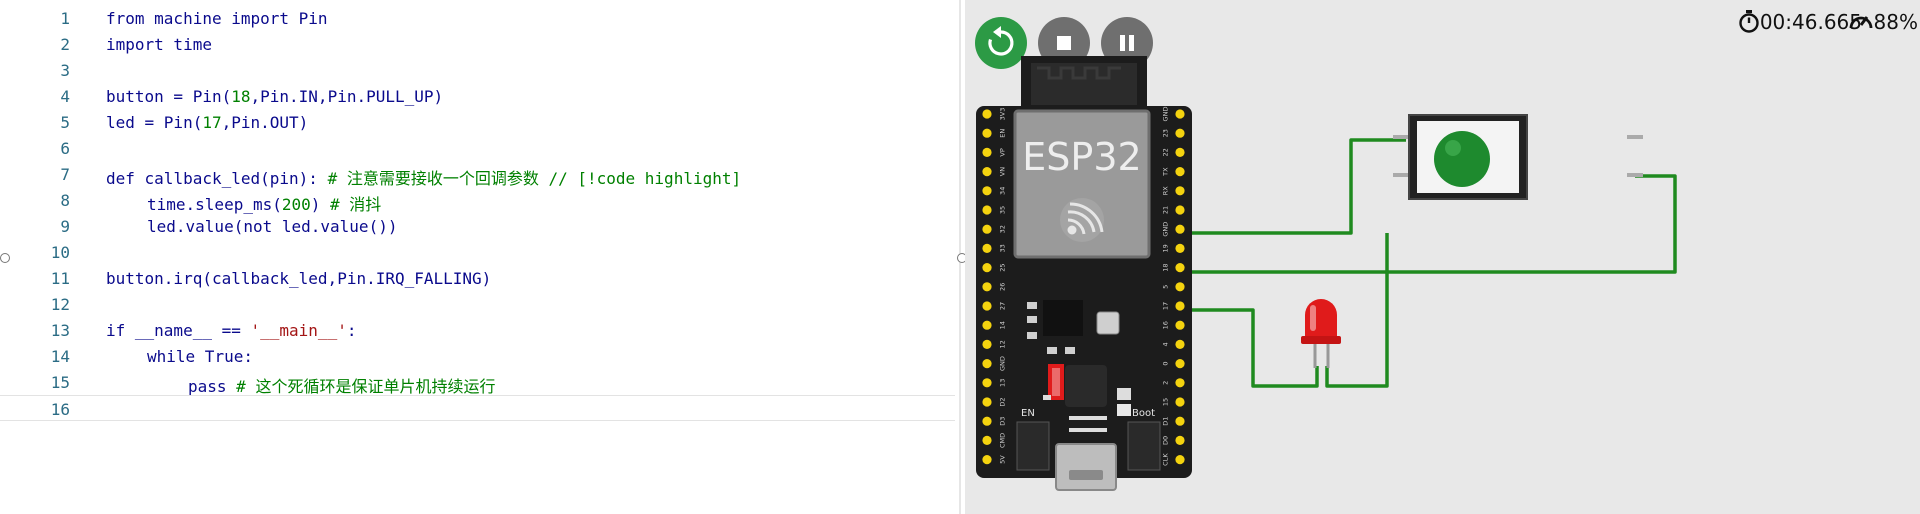 This screenshot has width=1920, height=514. Describe the element at coordinates (1003, 152) in the screenshot. I see `pin-label: VP` at that location.